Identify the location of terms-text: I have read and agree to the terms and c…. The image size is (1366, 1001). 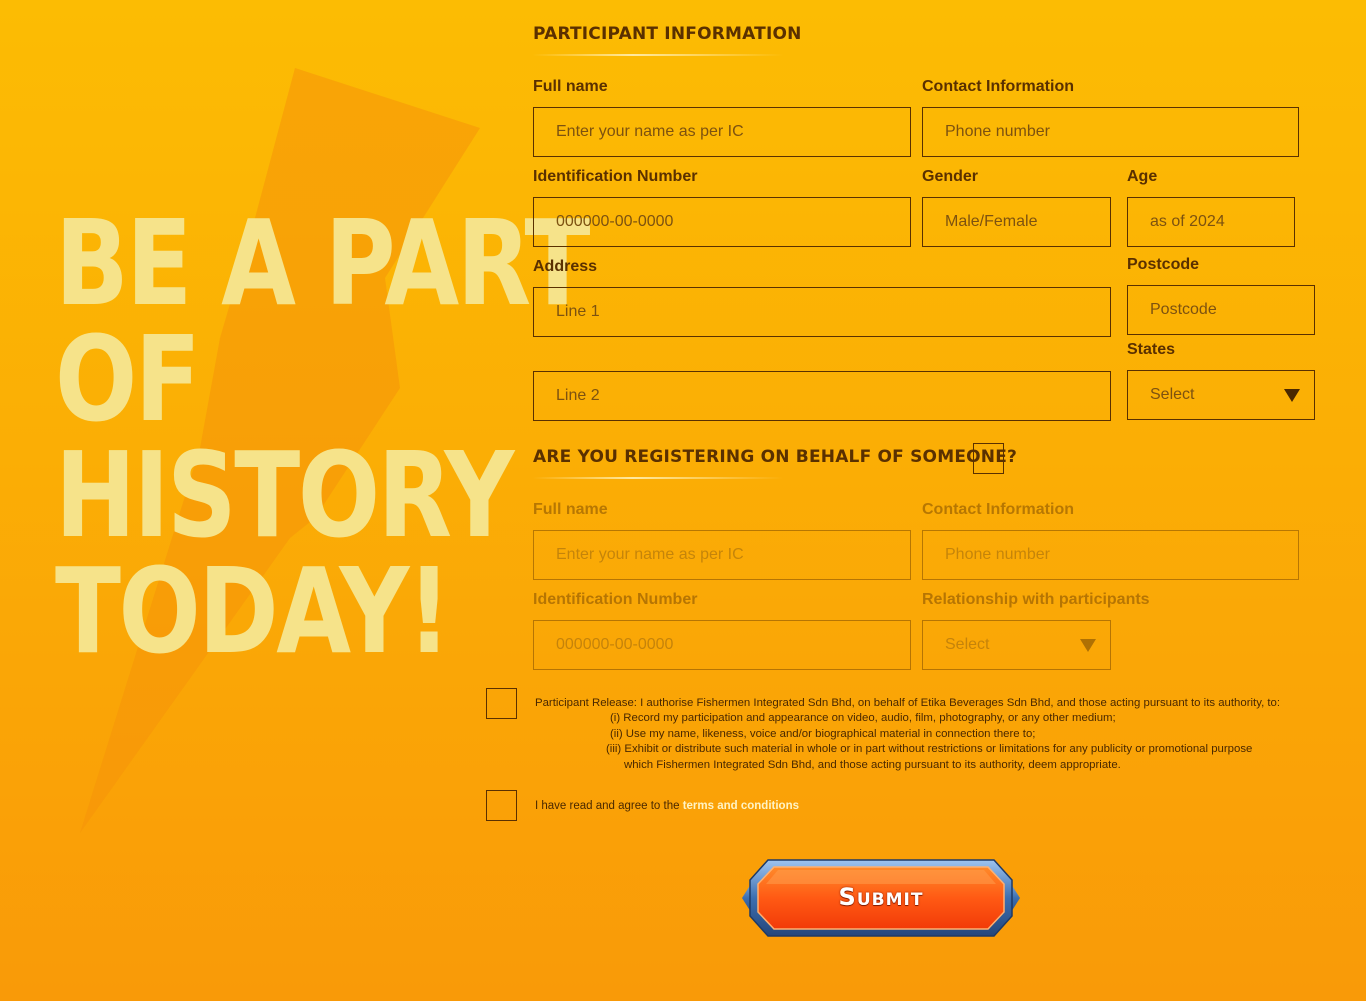
(667, 806).